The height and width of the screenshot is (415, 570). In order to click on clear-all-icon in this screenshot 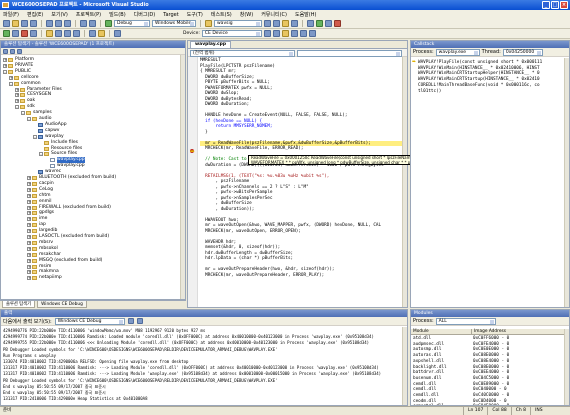, I will do `click(130, 321)`.